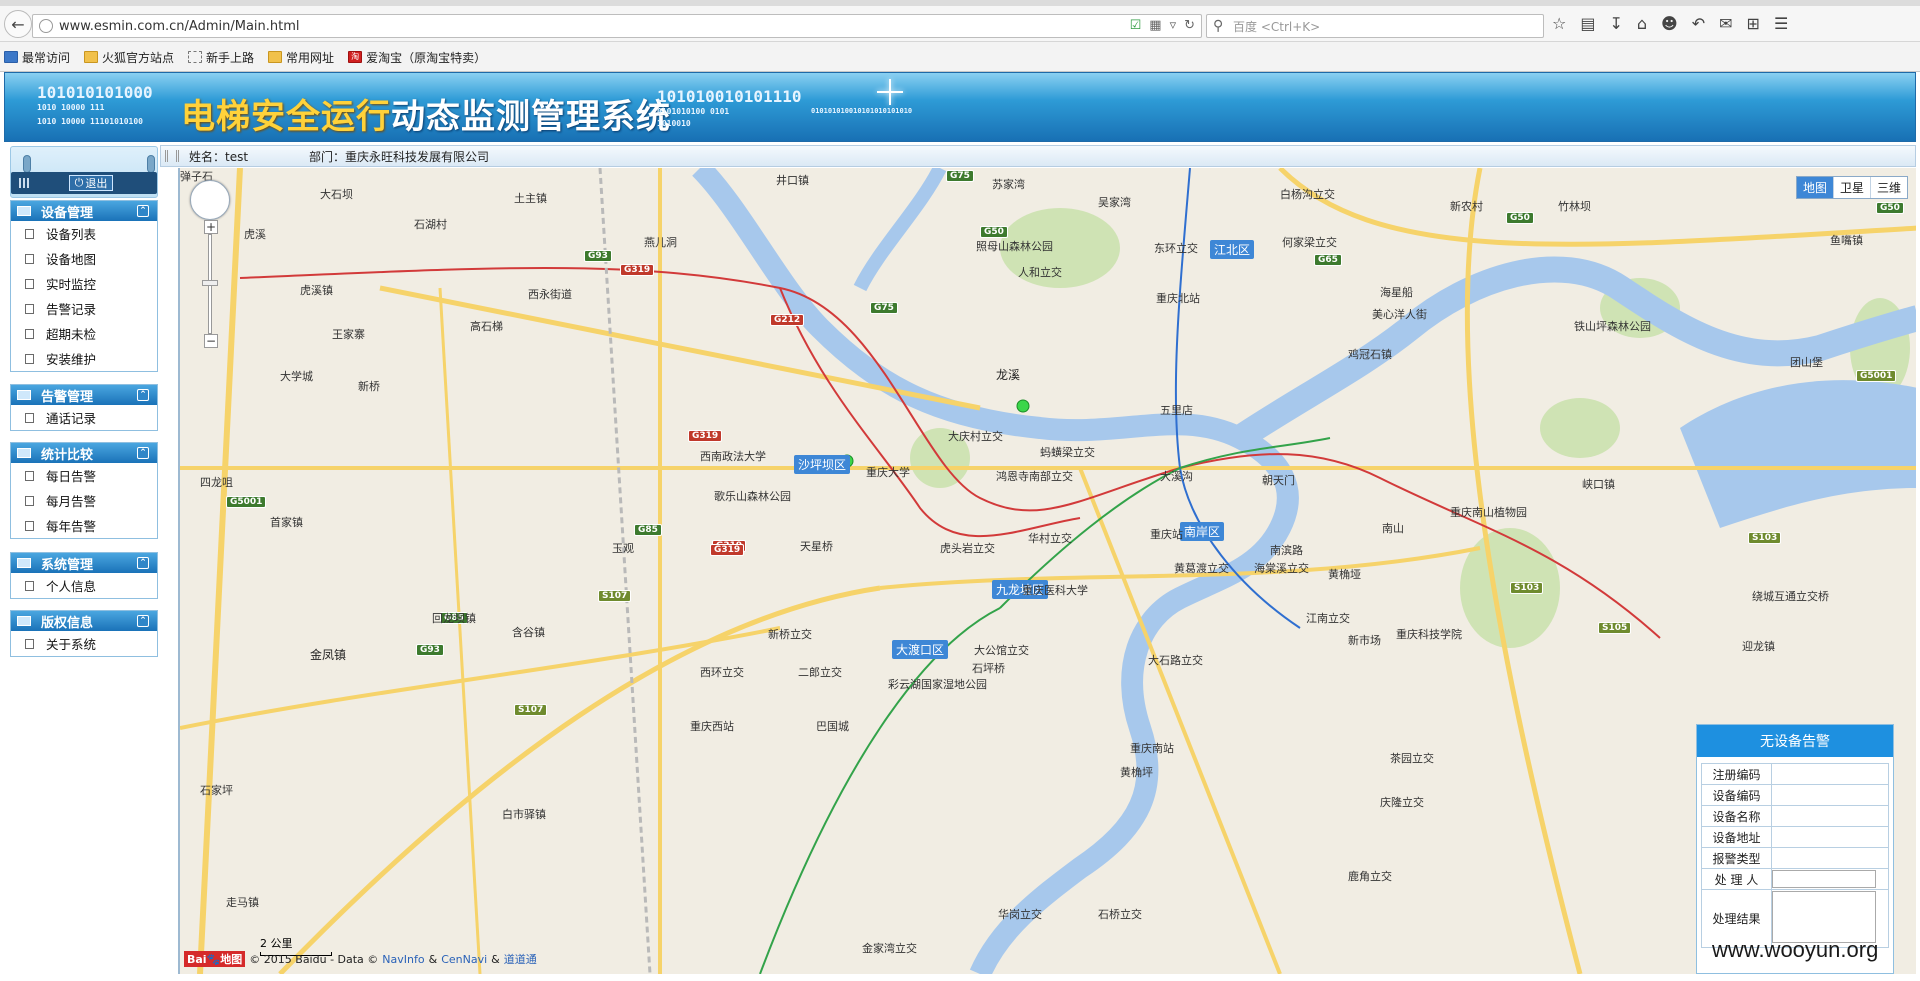  What do you see at coordinates (1001, 650) in the screenshot?
I see `map-label: 大公馆立交` at bounding box center [1001, 650].